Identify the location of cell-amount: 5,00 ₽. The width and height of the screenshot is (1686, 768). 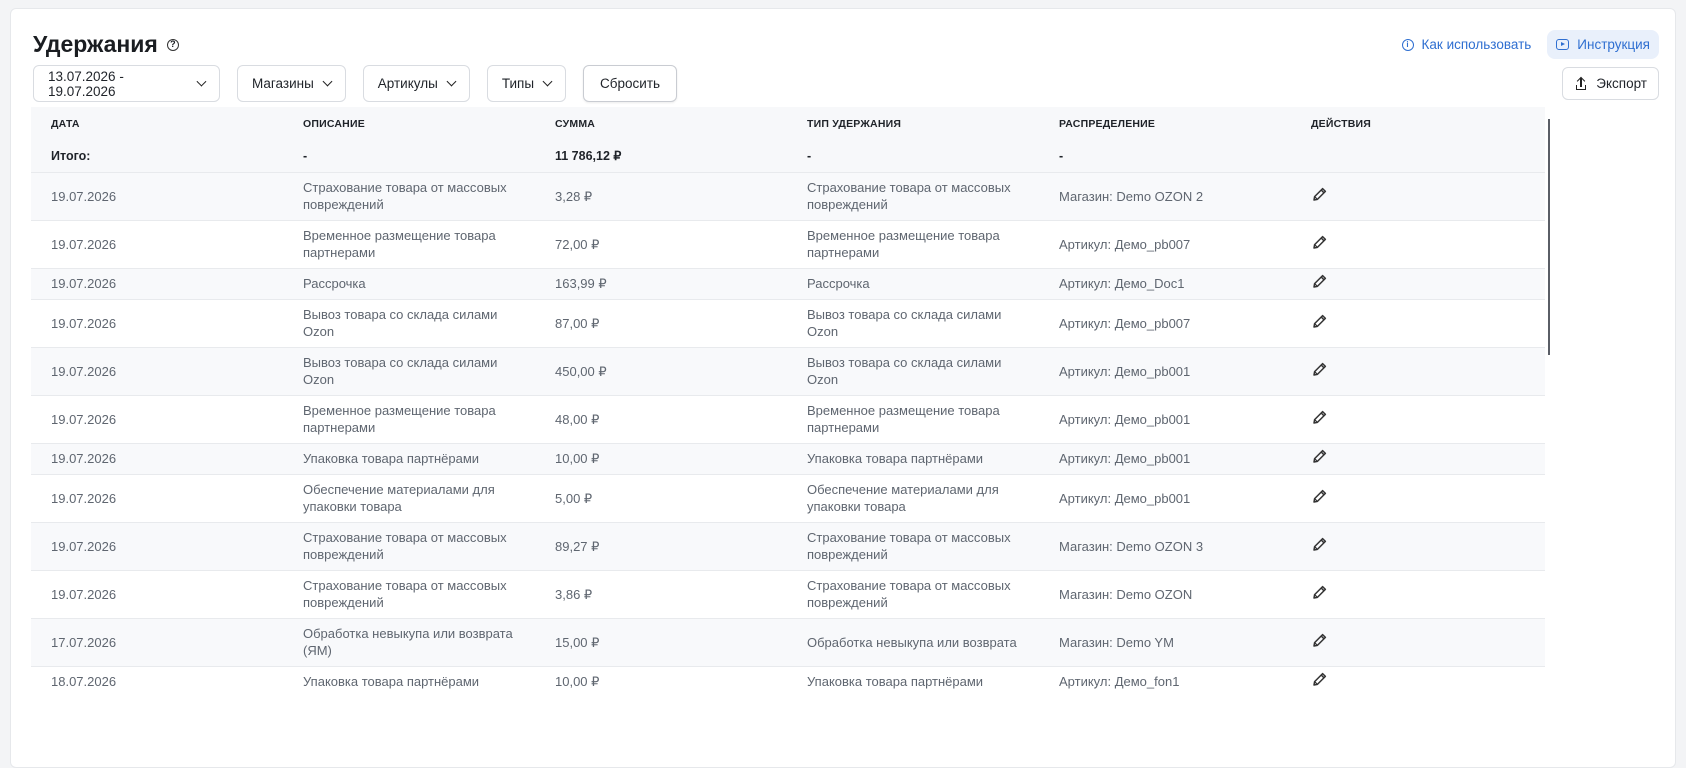
(661, 497).